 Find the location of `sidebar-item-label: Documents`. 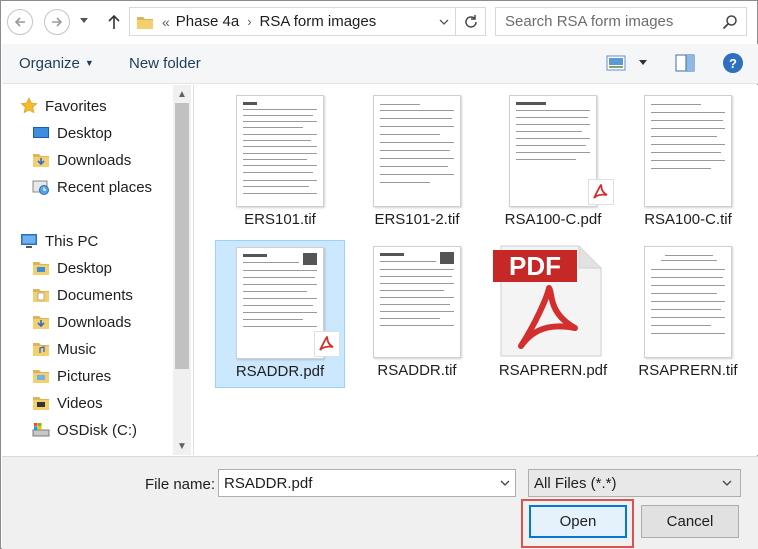

sidebar-item-label: Documents is located at coordinates (95, 295).